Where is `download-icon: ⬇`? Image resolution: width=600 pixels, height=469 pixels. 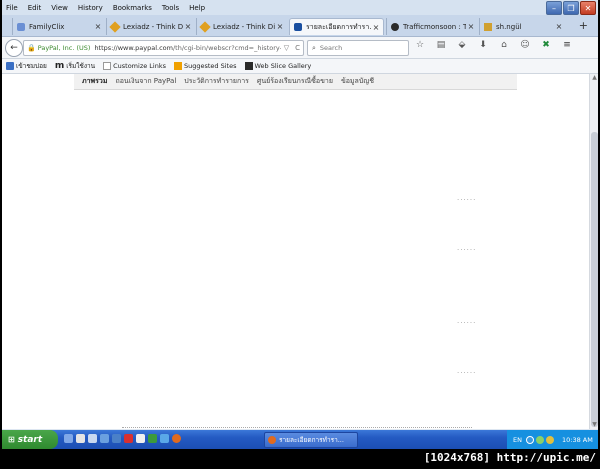 download-icon: ⬇ is located at coordinates (483, 45).